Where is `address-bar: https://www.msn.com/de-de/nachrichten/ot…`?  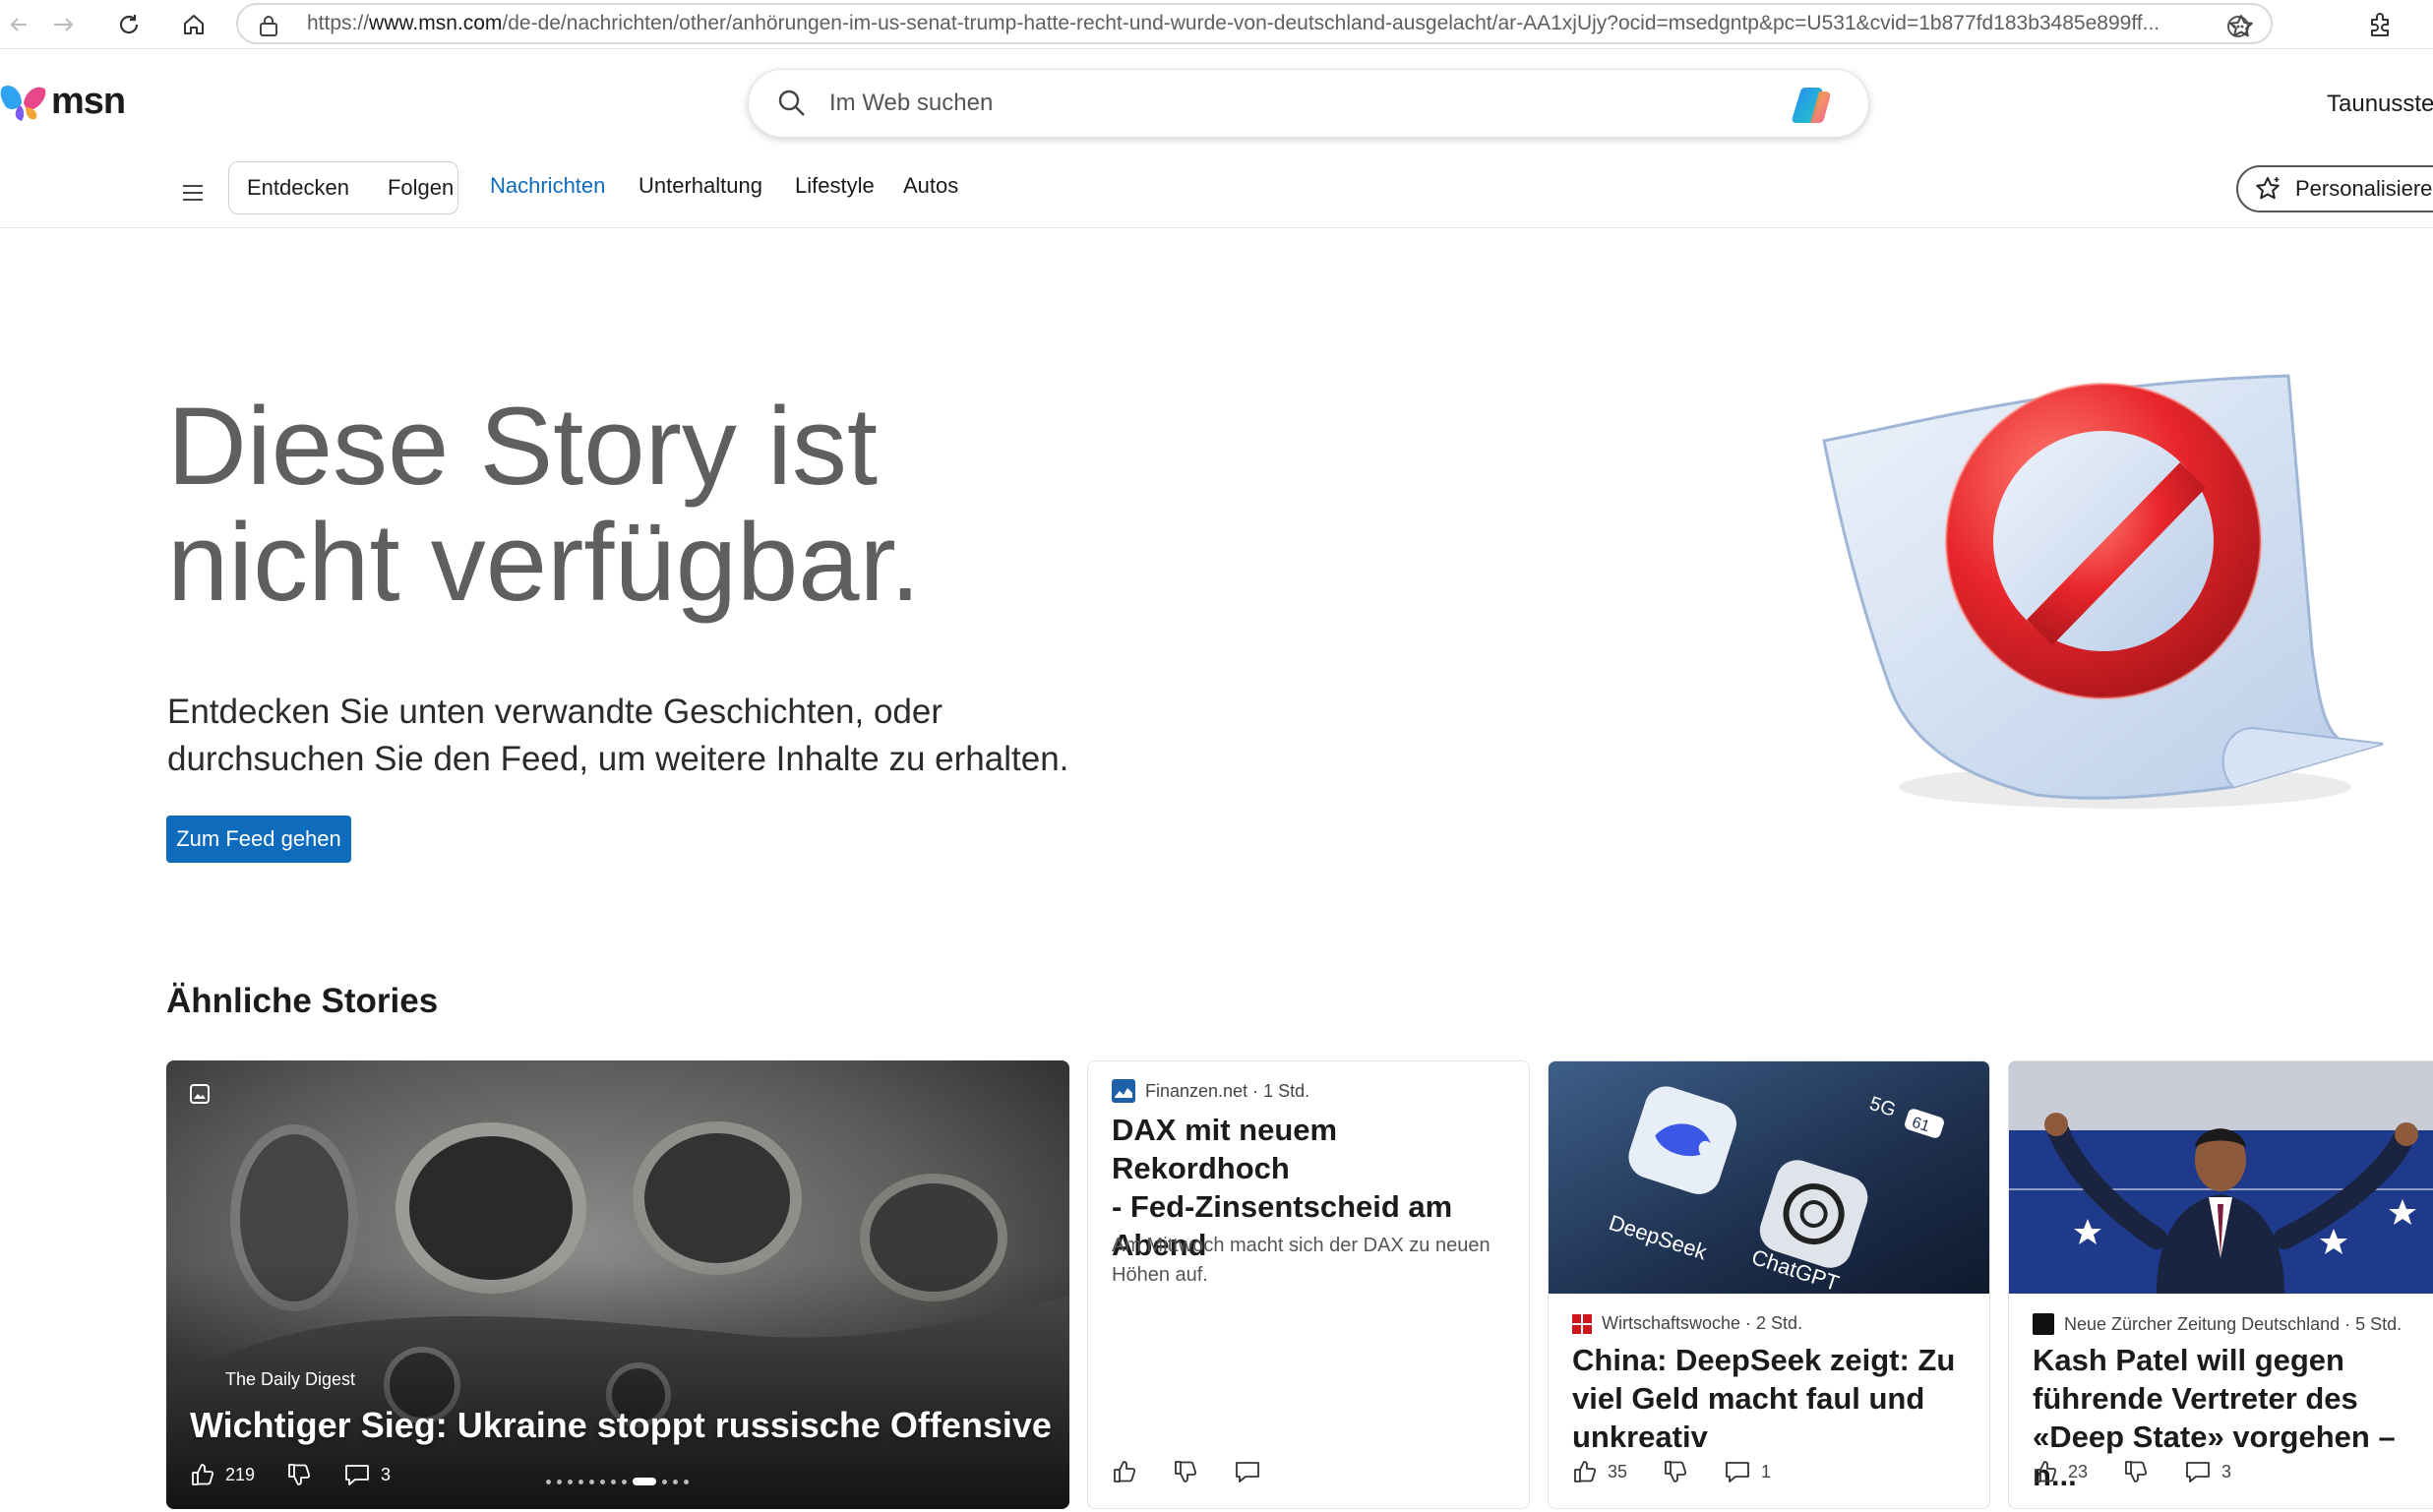 address-bar: https://www.msn.com/de-de/nachrichten/ot… is located at coordinates (1255, 24).